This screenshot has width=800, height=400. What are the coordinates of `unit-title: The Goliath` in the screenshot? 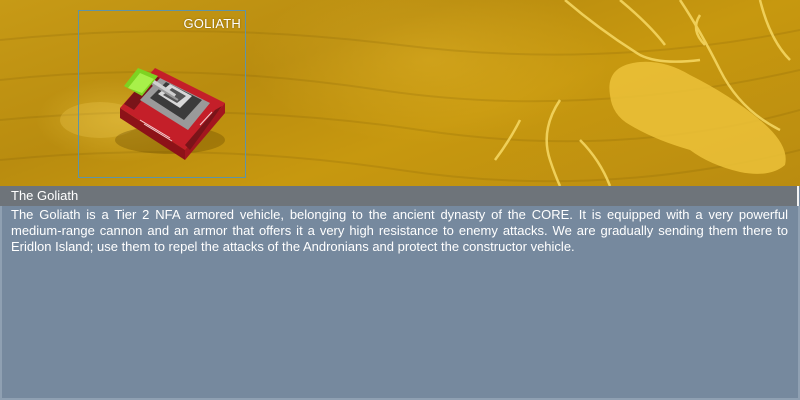 It's located at (45, 195).